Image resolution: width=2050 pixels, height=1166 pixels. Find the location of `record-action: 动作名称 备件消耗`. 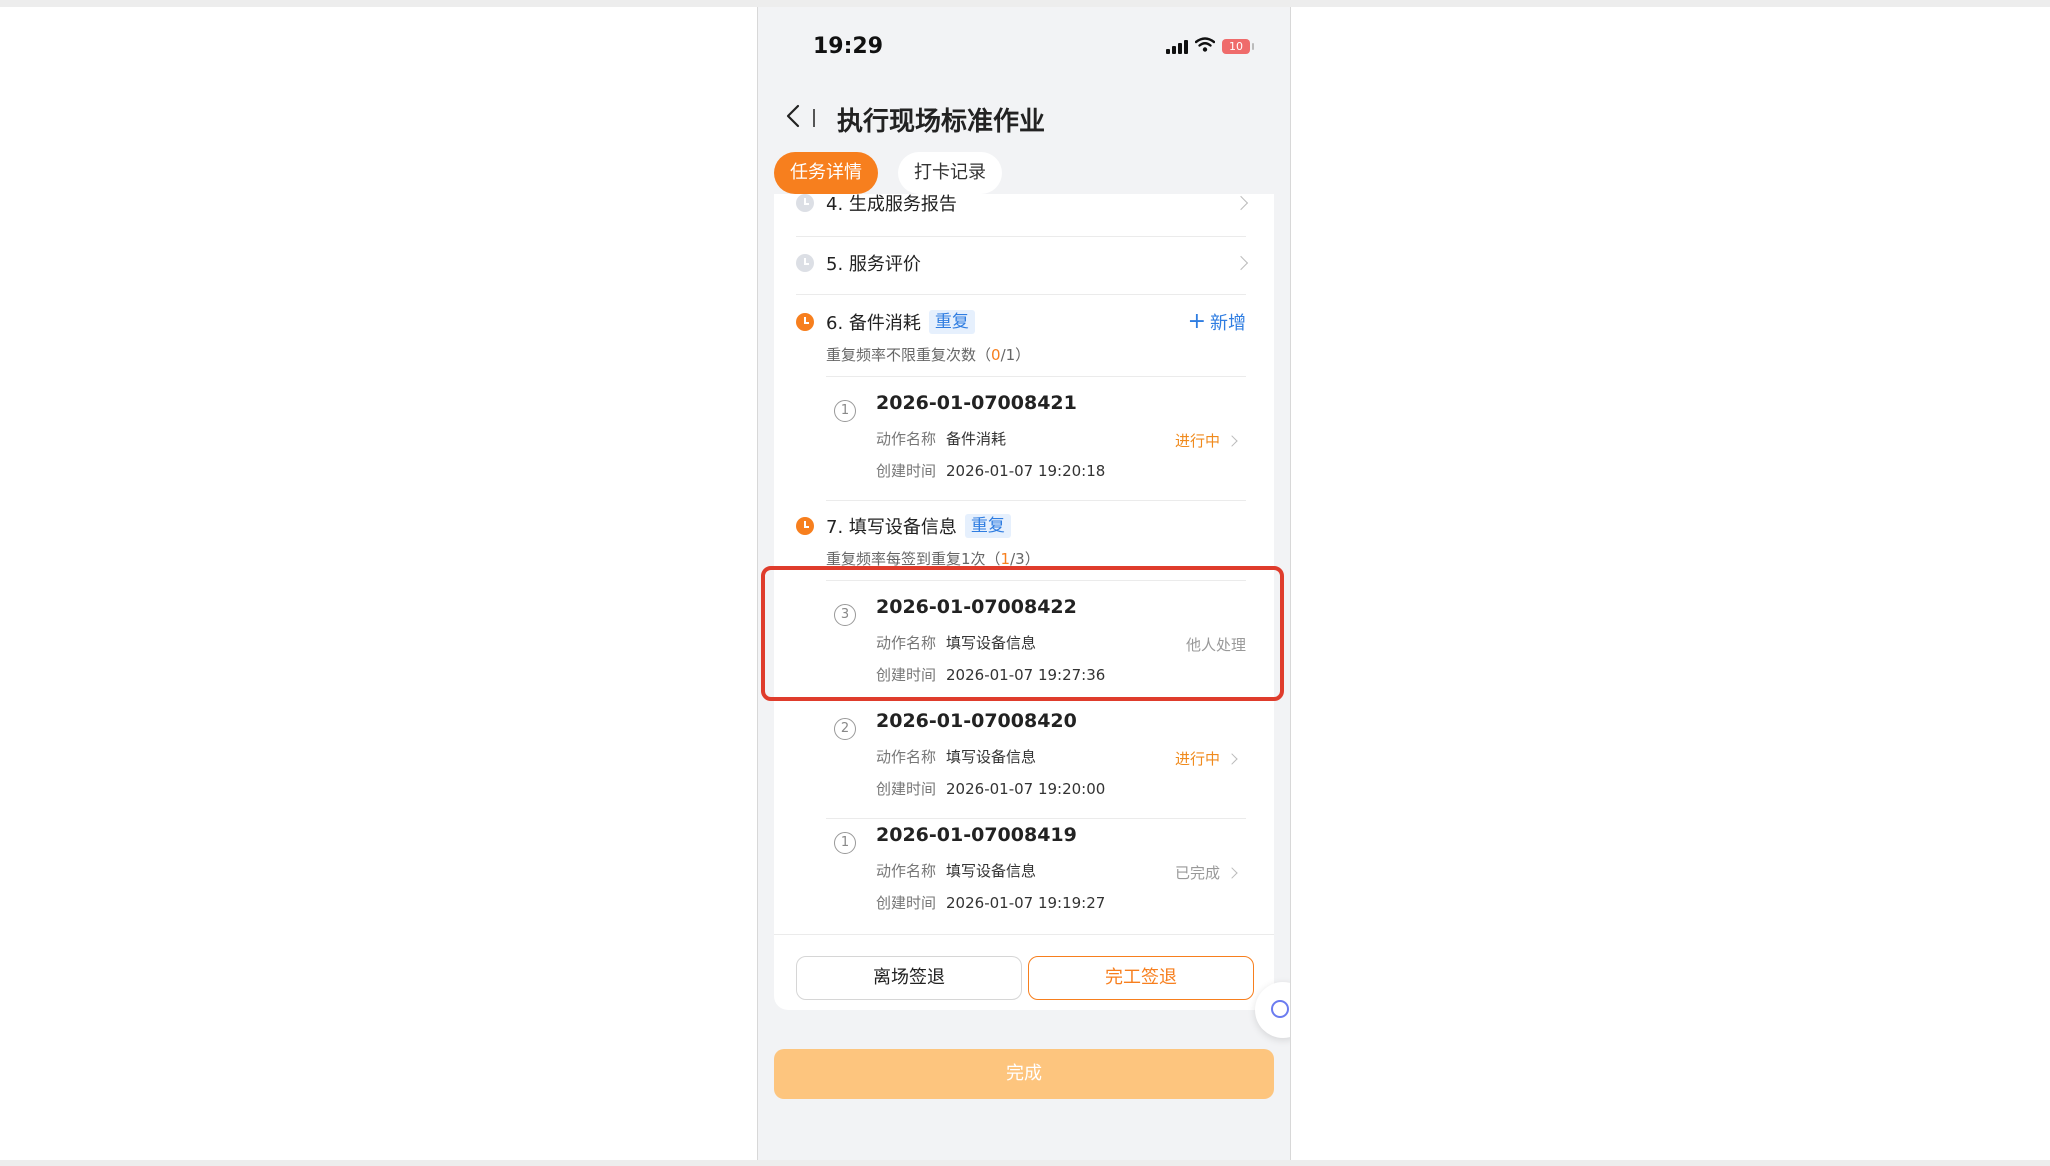

record-action: 动作名称 备件消耗 is located at coordinates (941, 439).